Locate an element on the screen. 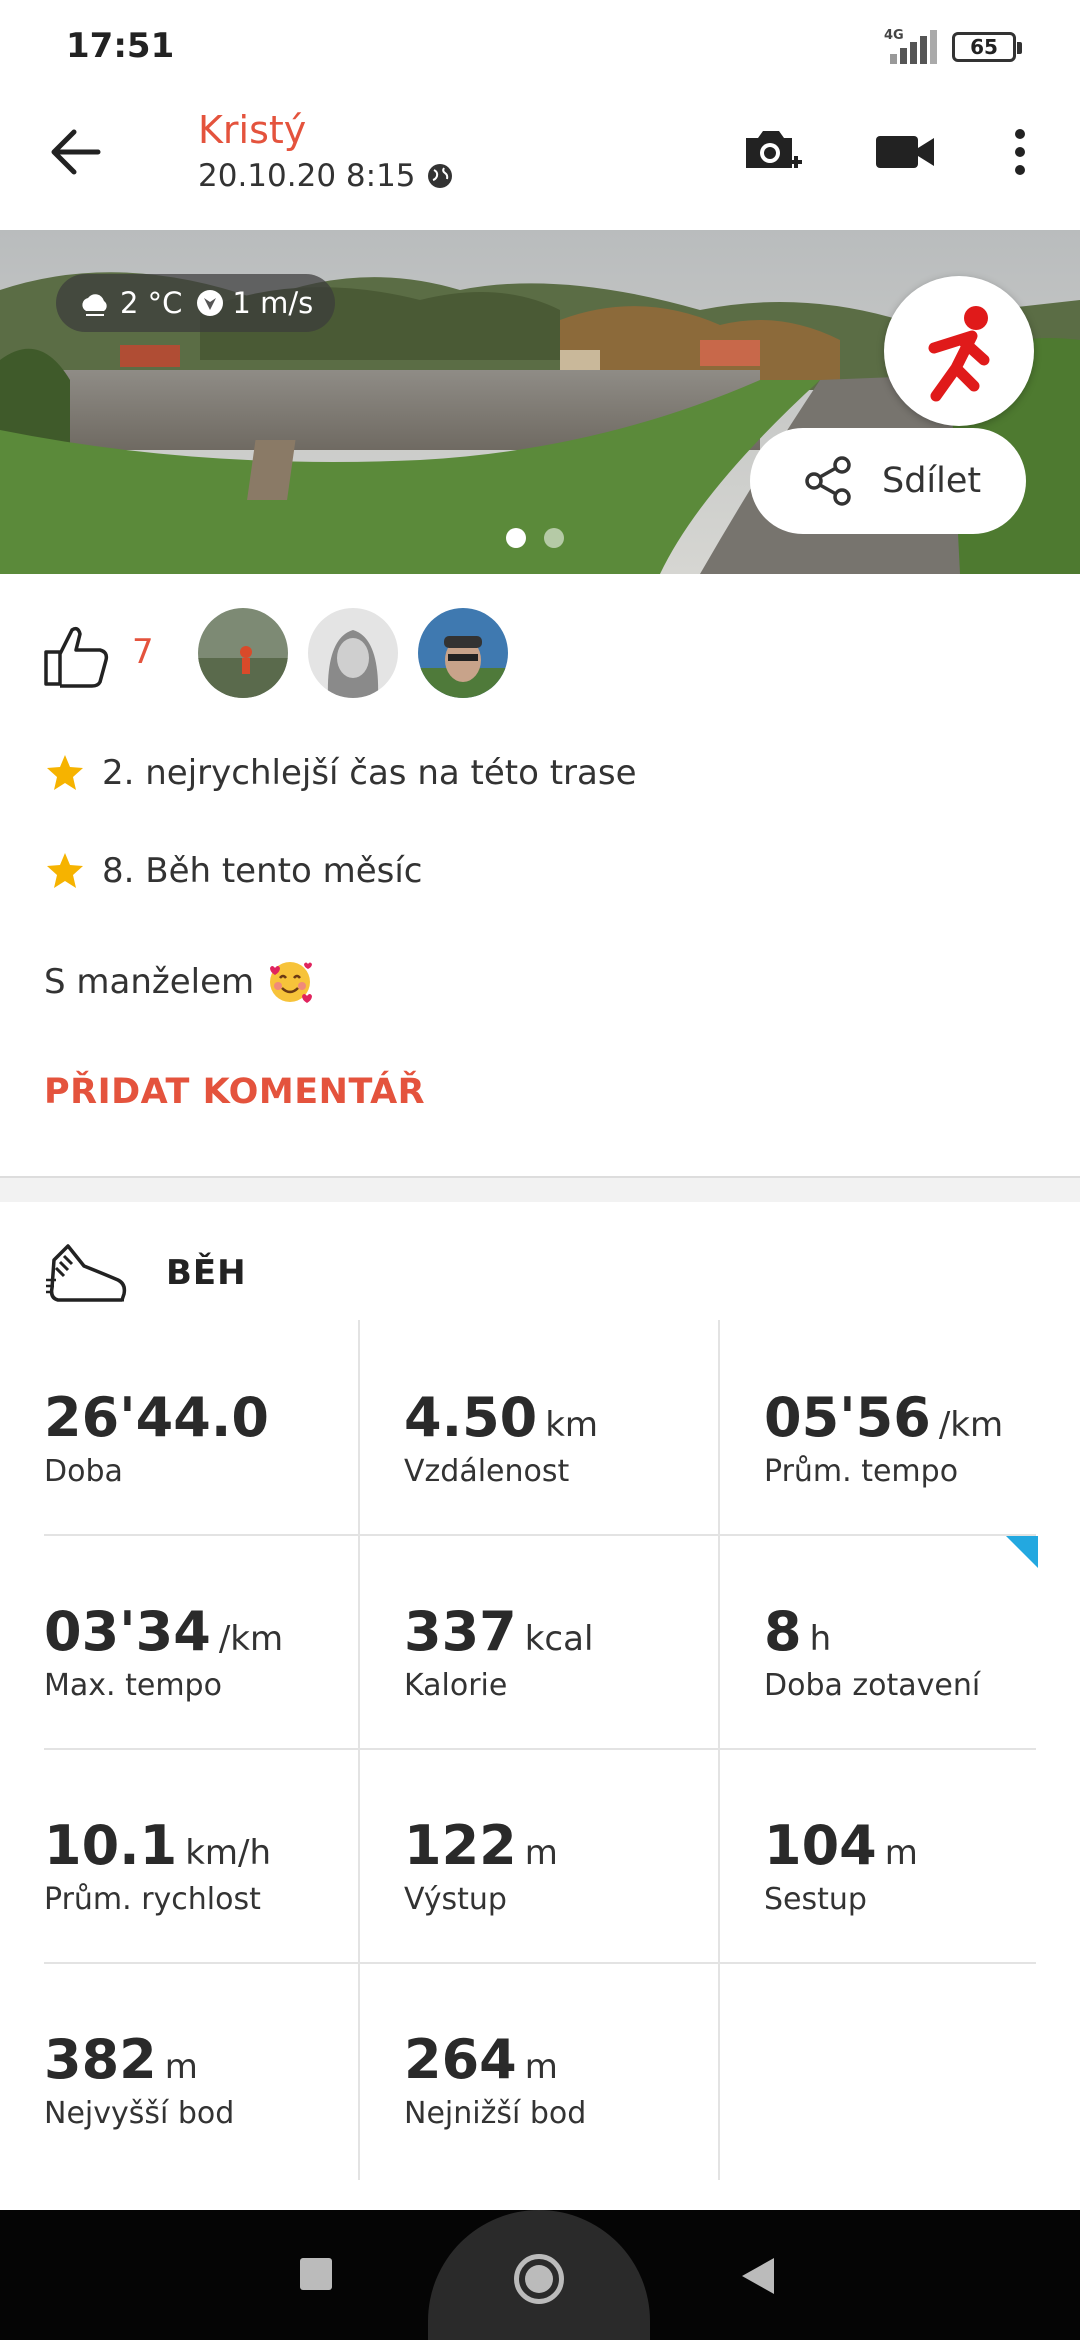 Image resolution: width=1080 pixels, height=2340 pixels. photo-carousel: 2 °C 1 m/s Sdílet is located at coordinates (540, 402).